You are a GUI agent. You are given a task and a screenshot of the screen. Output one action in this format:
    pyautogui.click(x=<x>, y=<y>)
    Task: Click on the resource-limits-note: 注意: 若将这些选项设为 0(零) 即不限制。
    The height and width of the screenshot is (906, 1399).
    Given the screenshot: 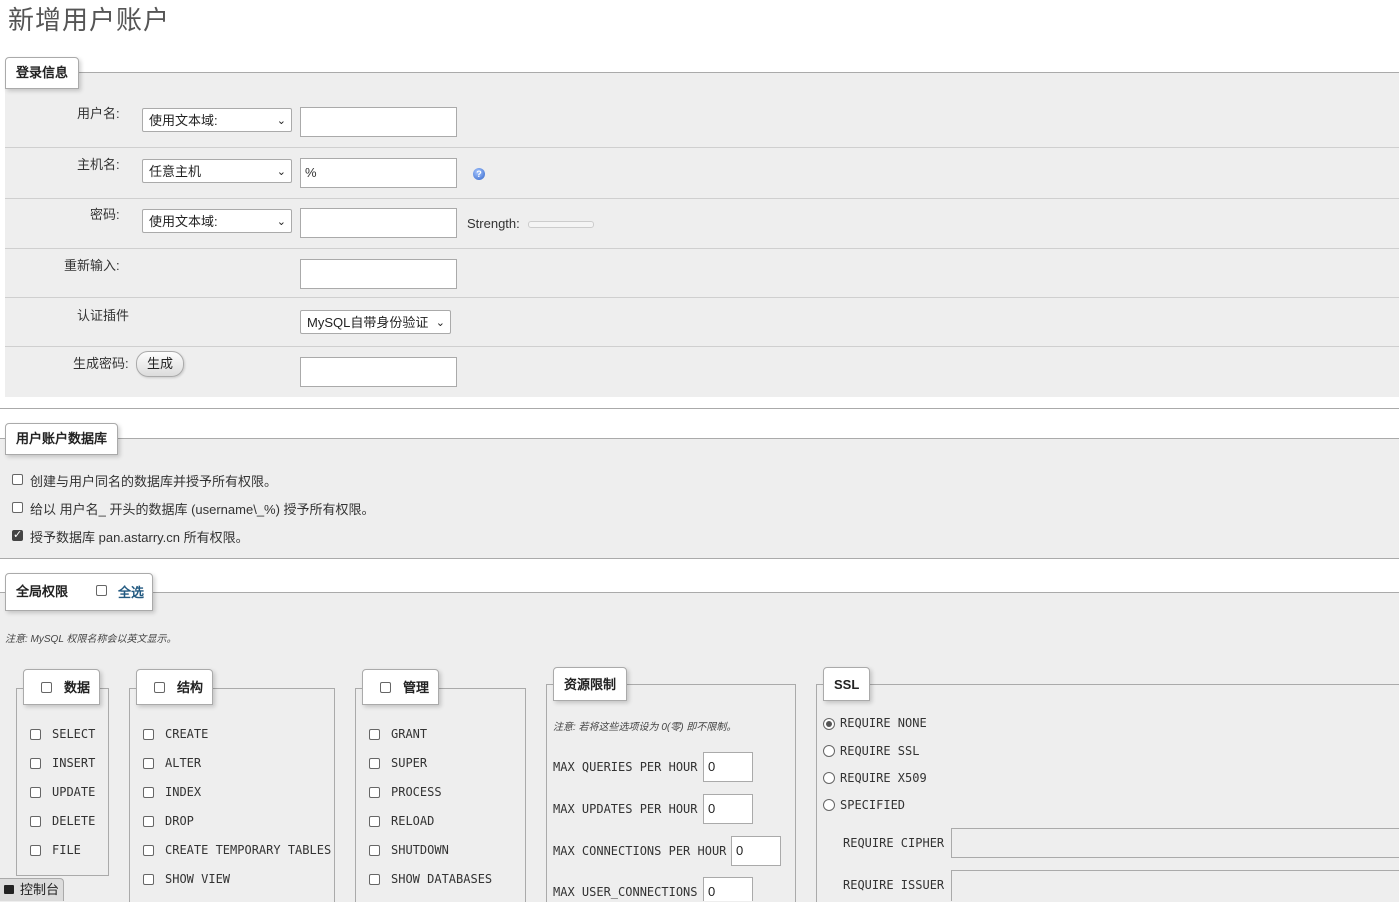 What is the action you would take?
    pyautogui.click(x=645, y=727)
    